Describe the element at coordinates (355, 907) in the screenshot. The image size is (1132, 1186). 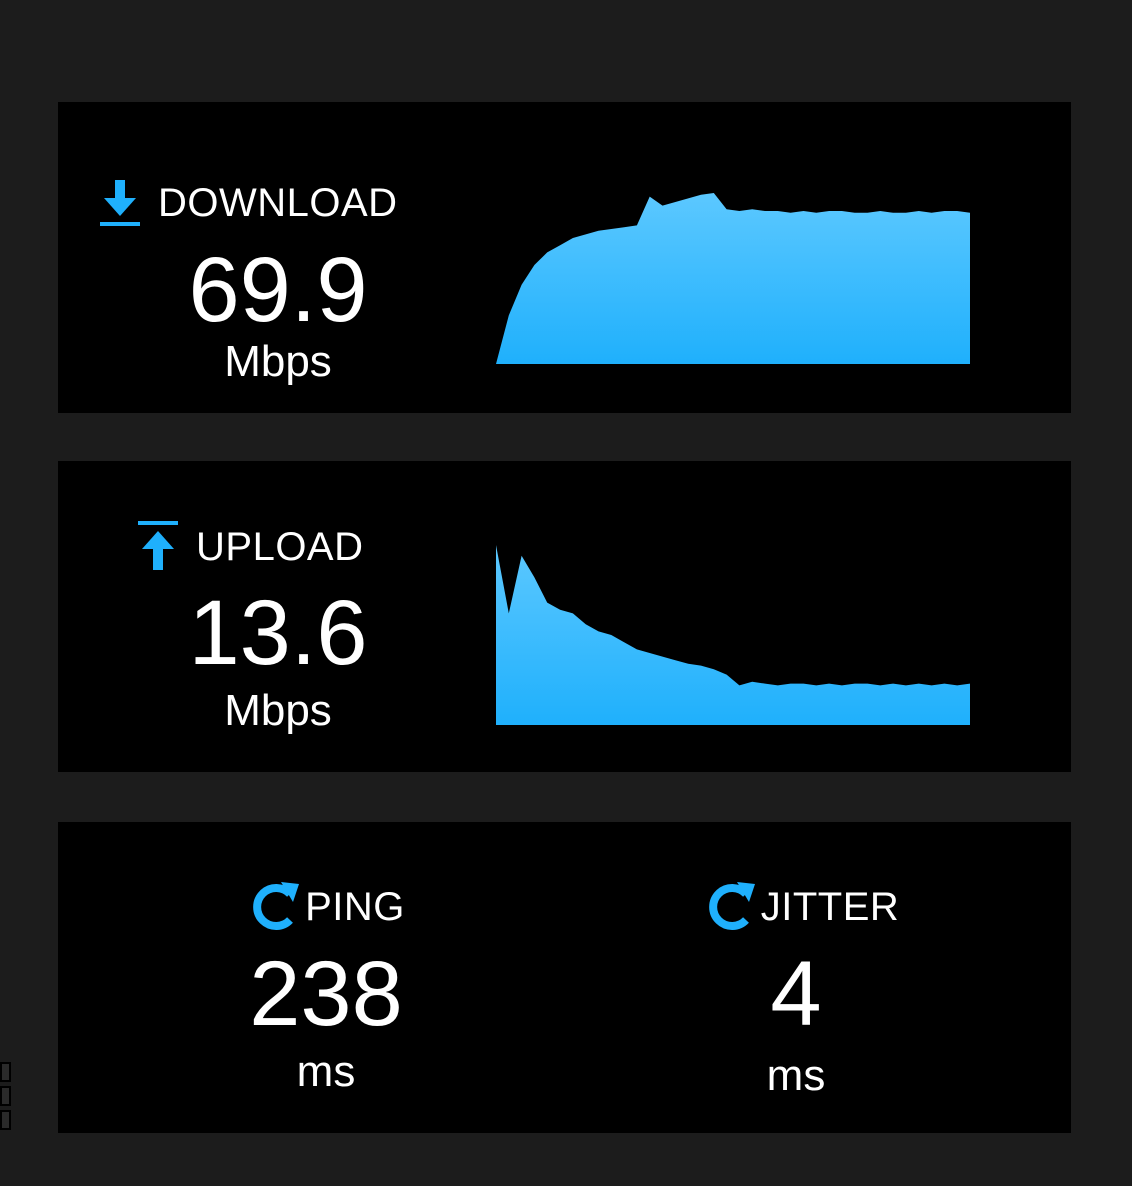
I see `ping-label: PING` at that location.